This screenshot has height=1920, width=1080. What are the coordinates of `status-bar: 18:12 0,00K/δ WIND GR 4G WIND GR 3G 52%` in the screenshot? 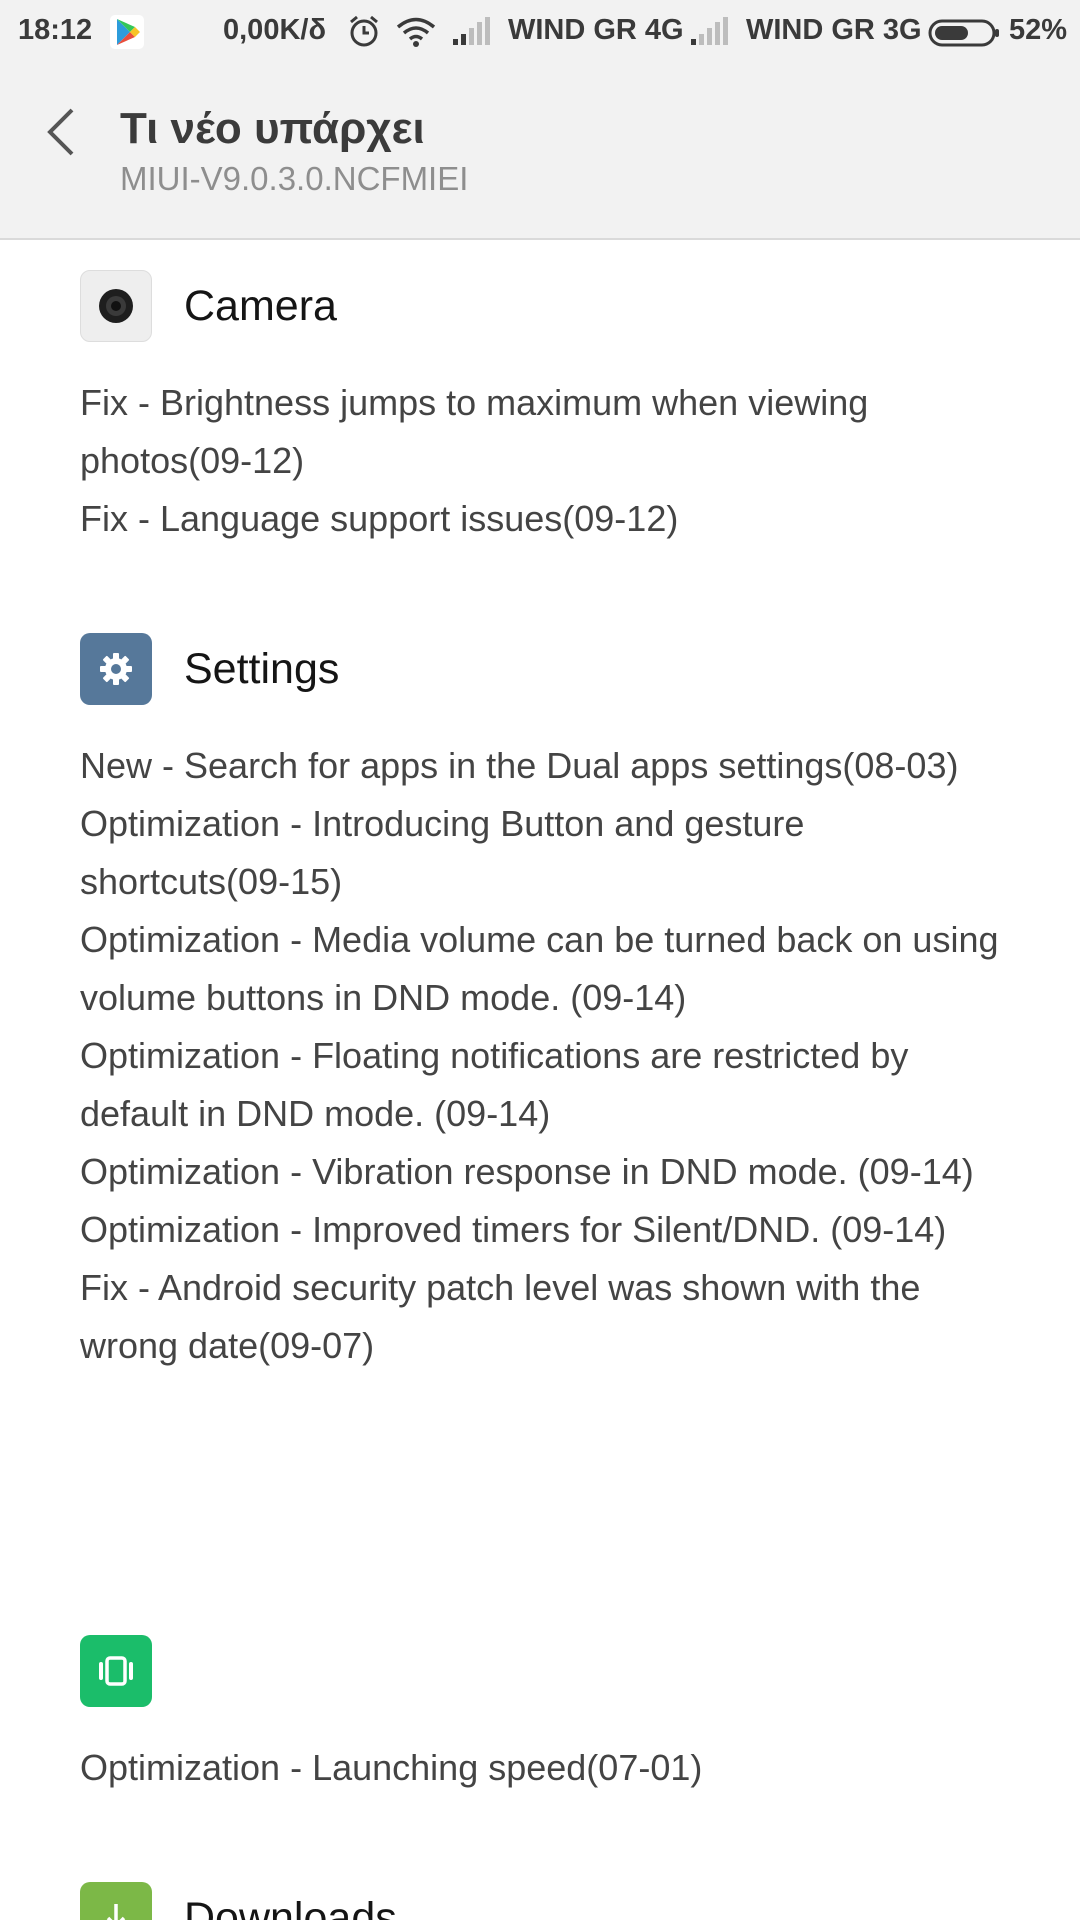 It's located at (540, 30).